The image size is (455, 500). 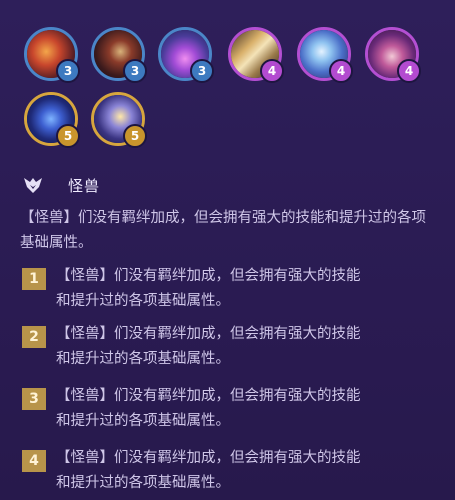 What do you see at coordinates (52, 120) in the screenshot?
I see `champion-portrait-7: 5` at bounding box center [52, 120].